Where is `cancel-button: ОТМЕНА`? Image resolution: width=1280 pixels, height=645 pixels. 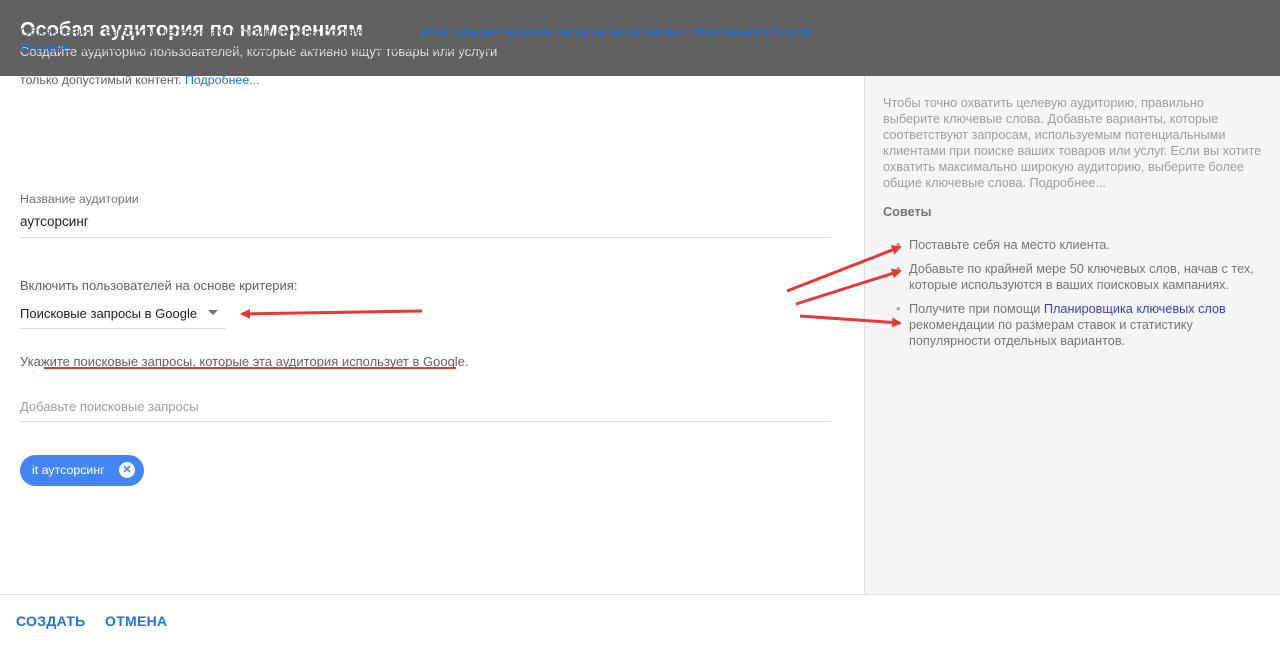 cancel-button: ОТМЕНА is located at coordinates (136, 621).